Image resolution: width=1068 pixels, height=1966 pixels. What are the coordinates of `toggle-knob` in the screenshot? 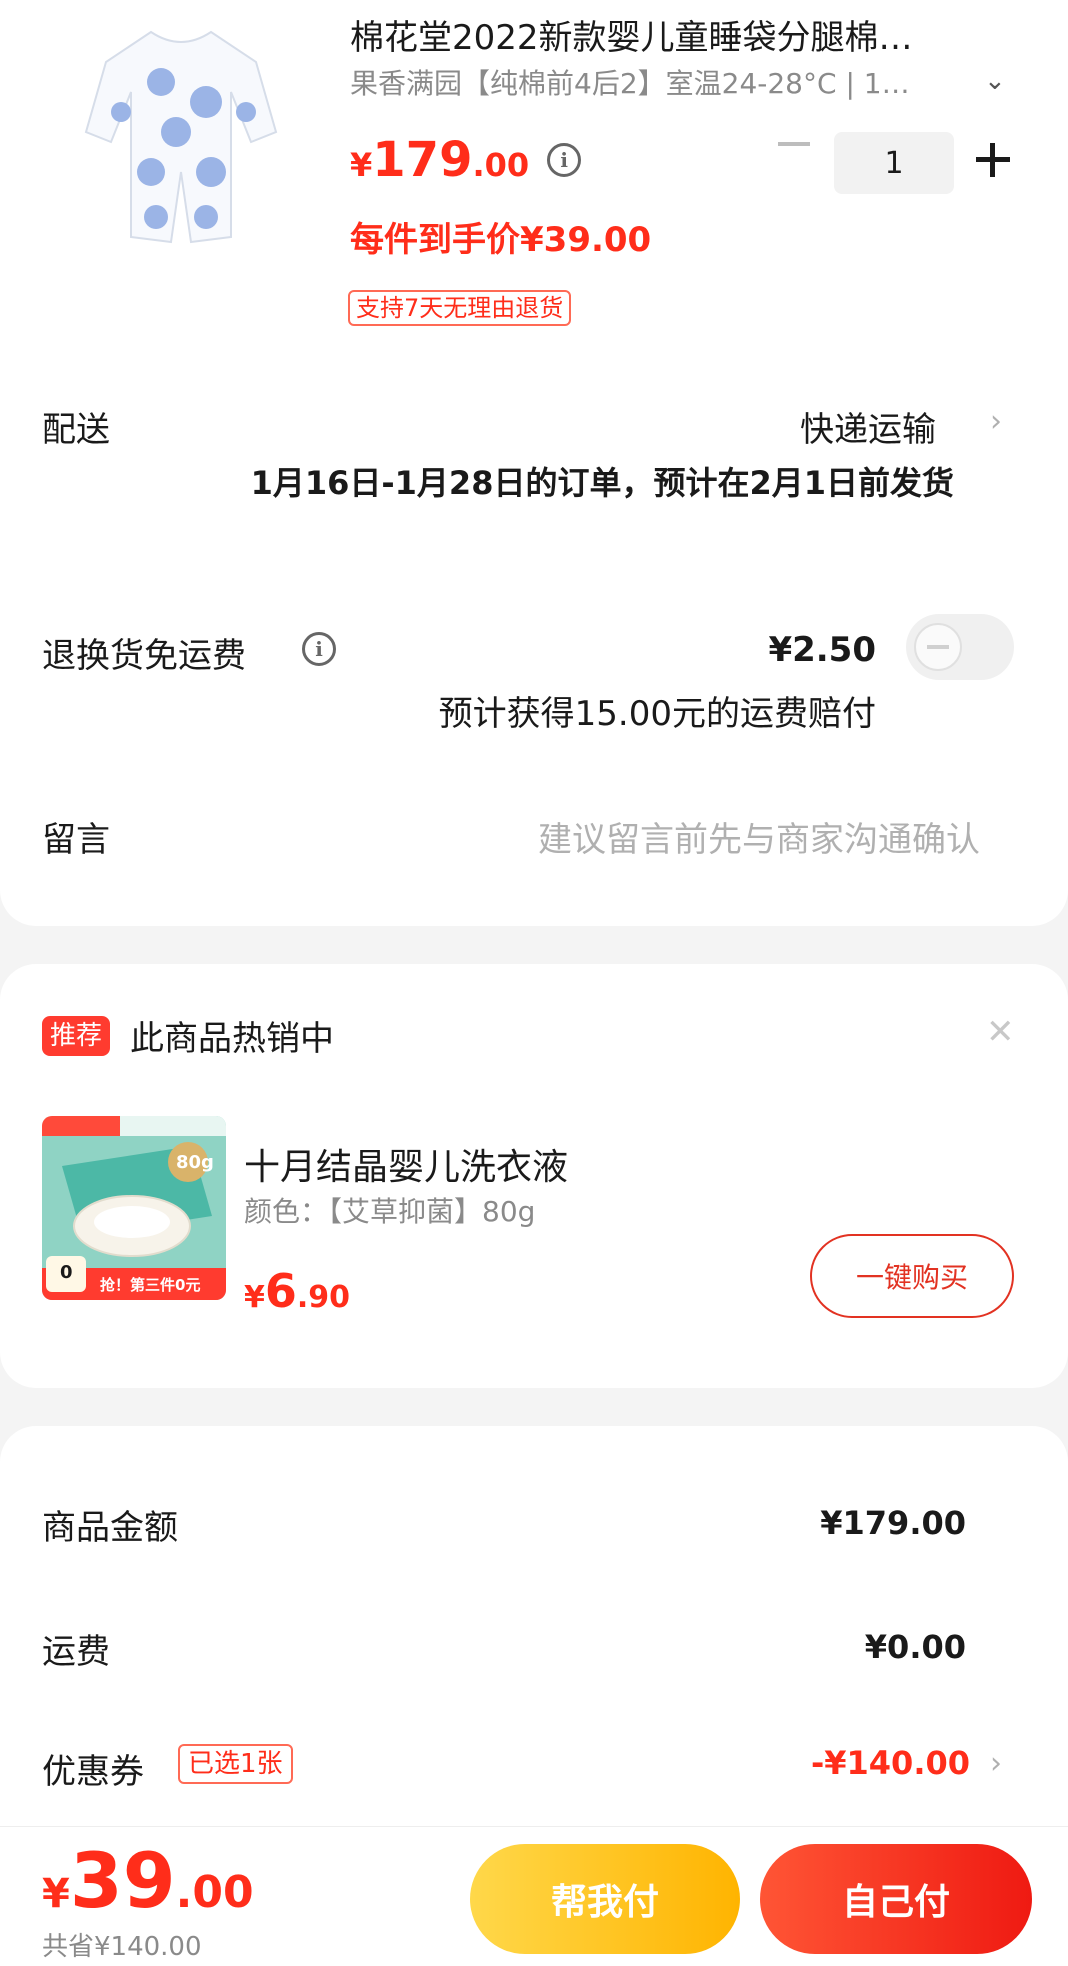 It's located at (938, 647).